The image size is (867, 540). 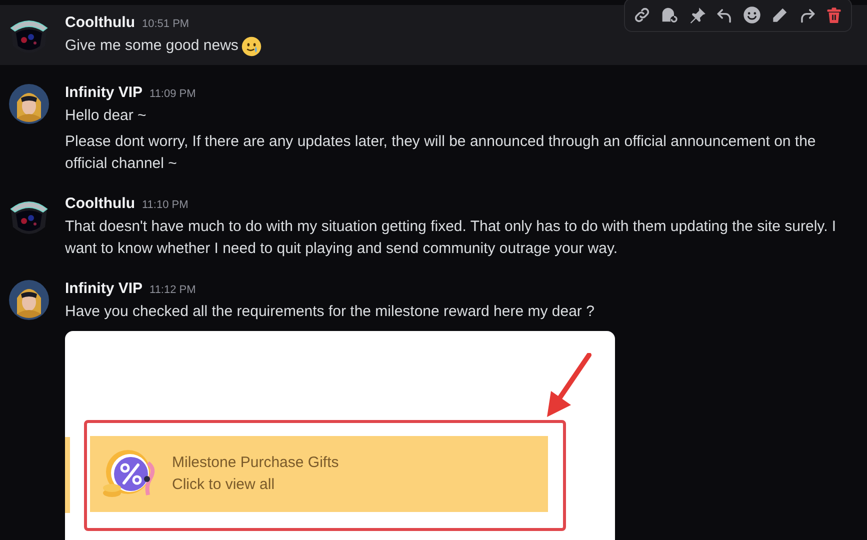 I want to click on emoji-icon, so click(x=752, y=15).